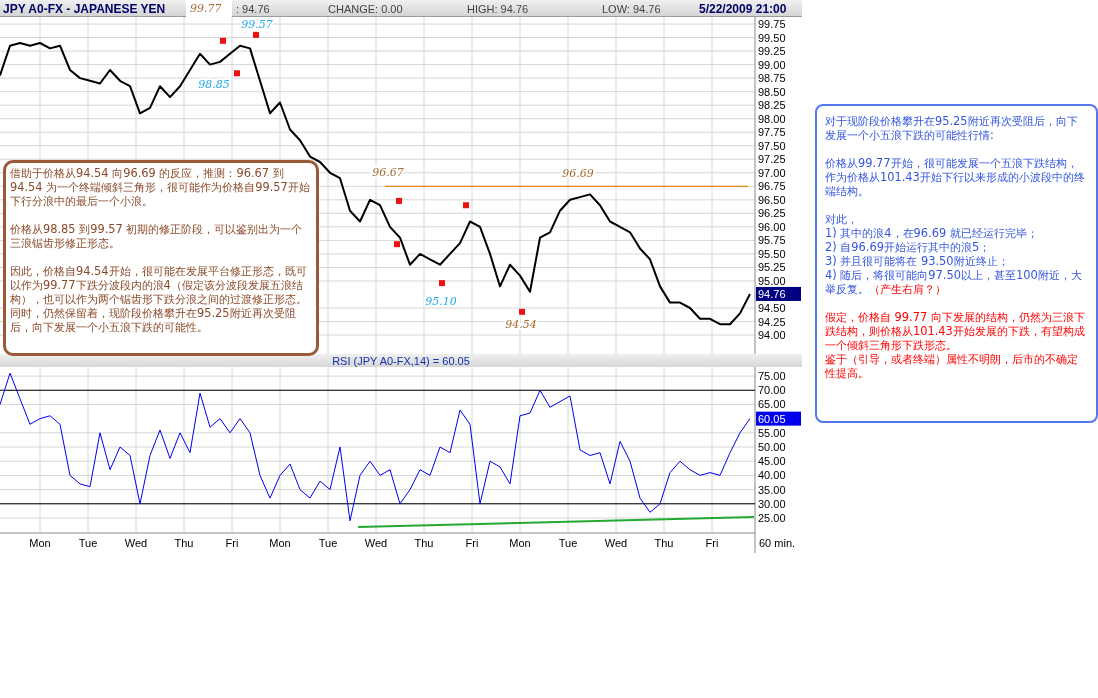 Image resolution: width=1098 pixels, height=698 pixels. I want to click on y-axis-label: 40.00, so click(772, 475).